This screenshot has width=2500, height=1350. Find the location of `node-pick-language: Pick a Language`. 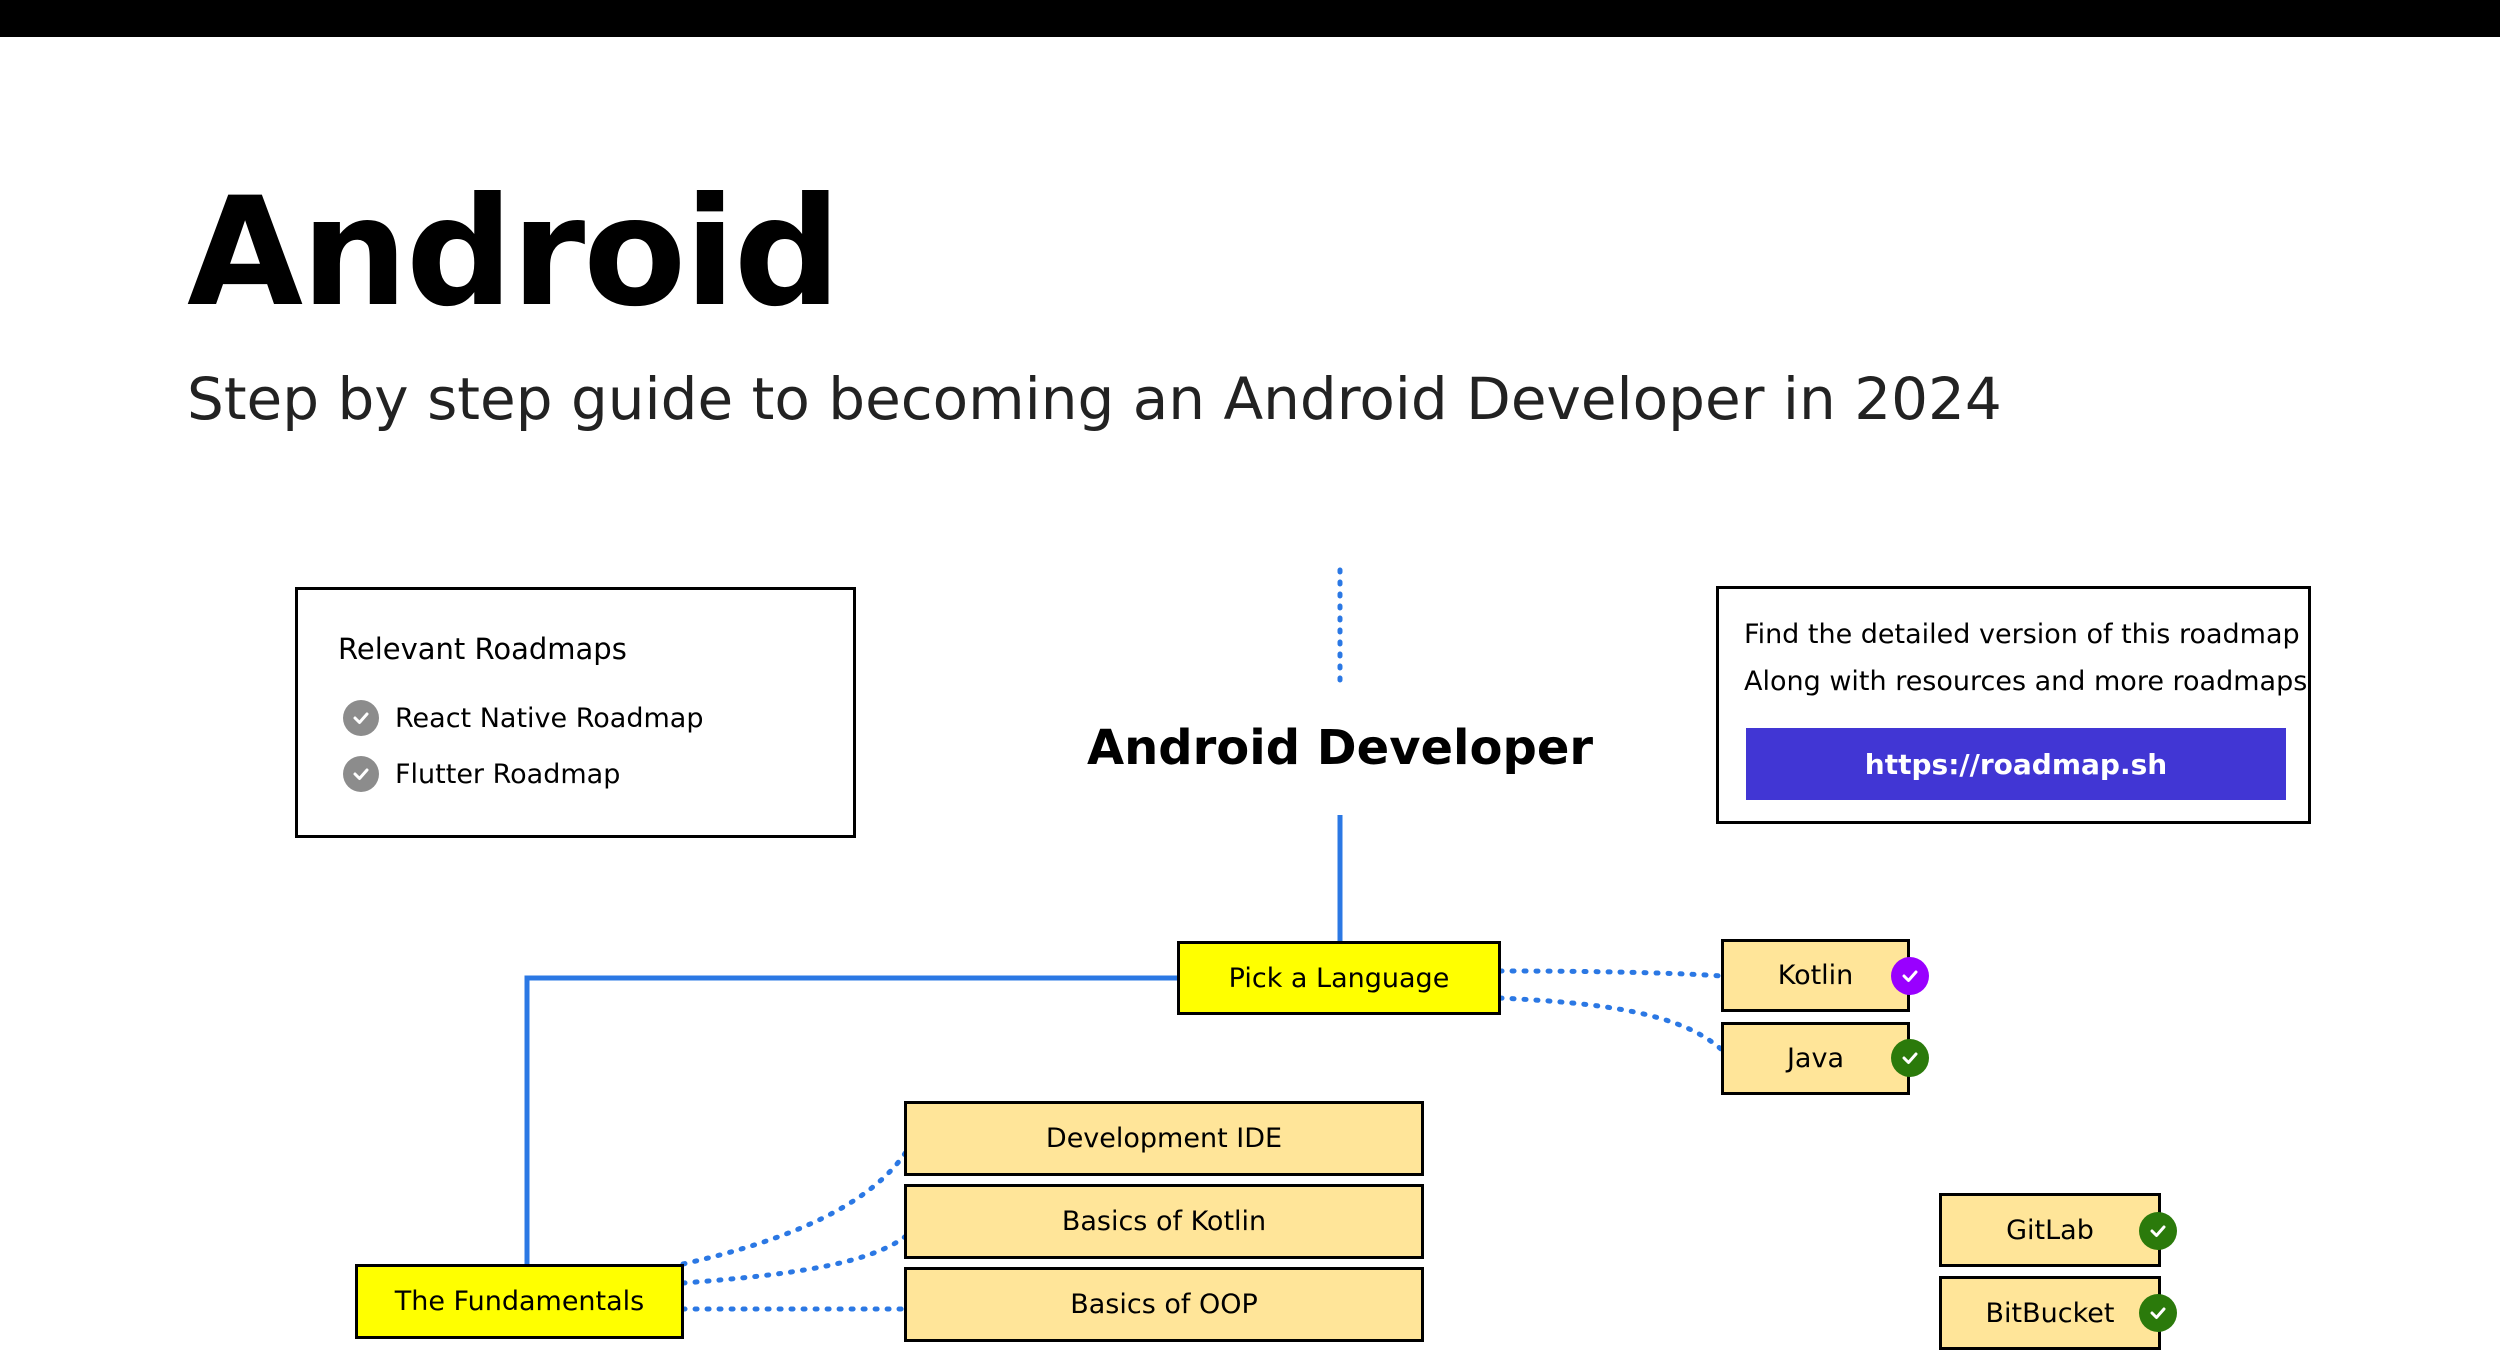

node-pick-language: Pick a Language is located at coordinates (1339, 978).